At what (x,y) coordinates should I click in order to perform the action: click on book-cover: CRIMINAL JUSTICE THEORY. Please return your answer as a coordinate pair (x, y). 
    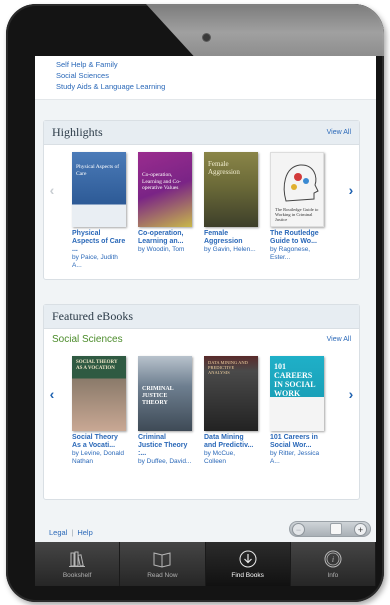
    Looking at the image, I should click on (165, 393).